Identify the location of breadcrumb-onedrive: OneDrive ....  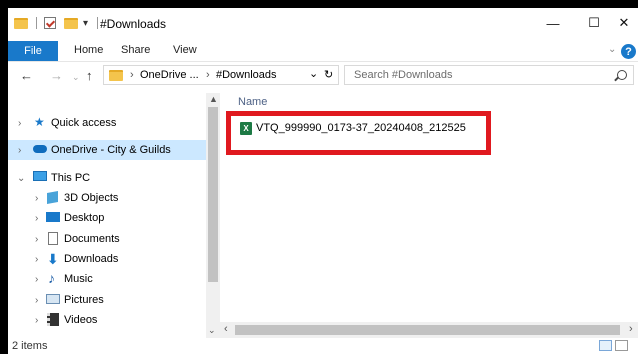
(169, 75).